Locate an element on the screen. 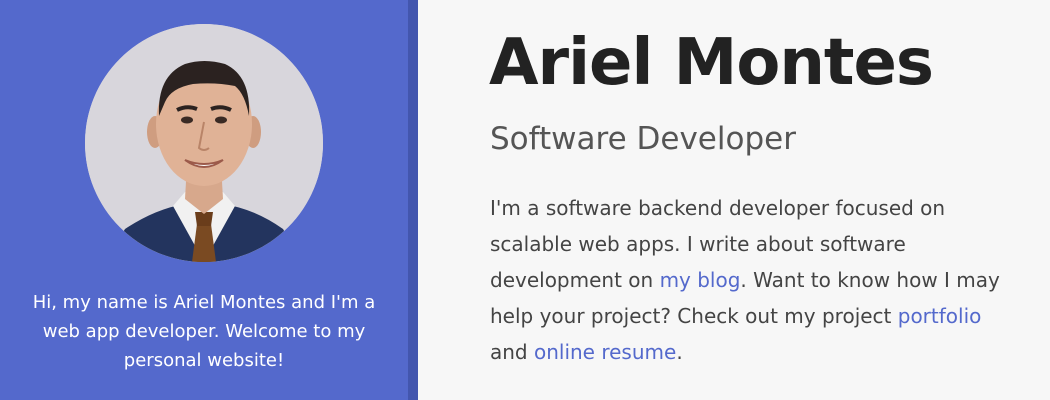 Image resolution: width=1050 pixels, height=400 pixels. bio-text: . is located at coordinates (679, 352).